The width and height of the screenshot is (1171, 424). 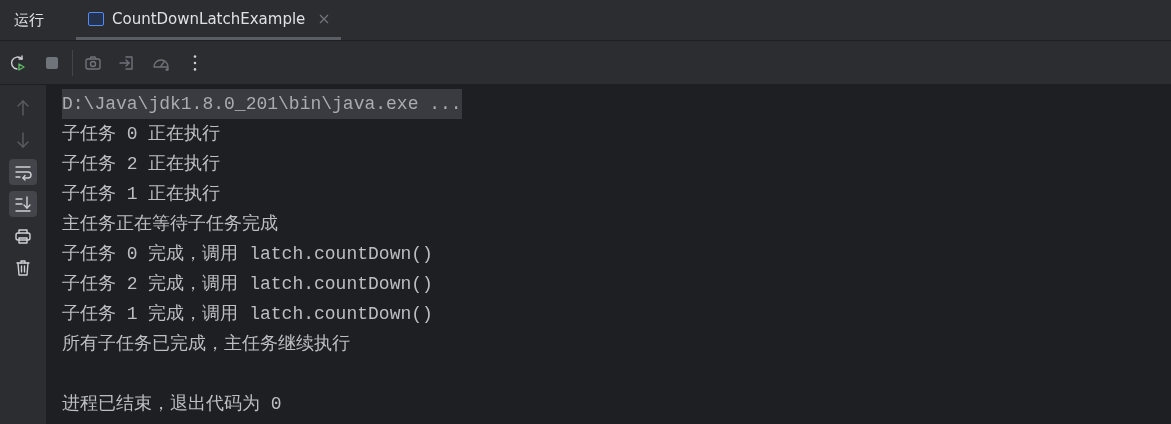 What do you see at coordinates (96, 18) in the screenshot?
I see `window-icon` at bounding box center [96, 18].